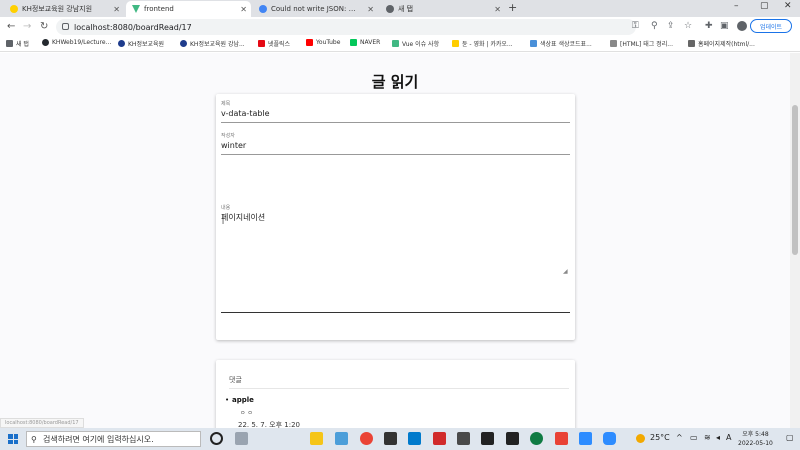 The height and width of the screenshot is (450, 800). Describe the element at coordinates (533, 43) in the screenshot. I see `palette-icon` at that location.